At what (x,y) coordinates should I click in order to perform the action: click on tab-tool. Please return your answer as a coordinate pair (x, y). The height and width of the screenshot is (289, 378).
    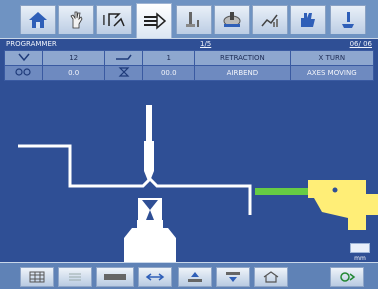
    Looking at the image, I should click on (194, 19).